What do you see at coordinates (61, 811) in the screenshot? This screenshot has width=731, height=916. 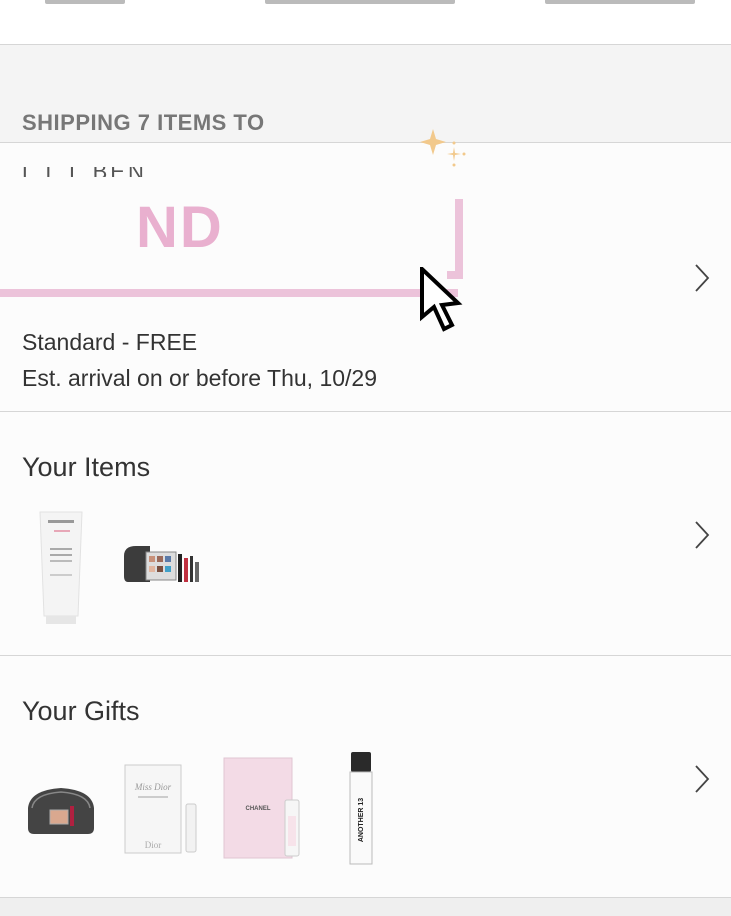 I see `cosmetic-pouch-thumbnail` at bounding box center [61, 811].